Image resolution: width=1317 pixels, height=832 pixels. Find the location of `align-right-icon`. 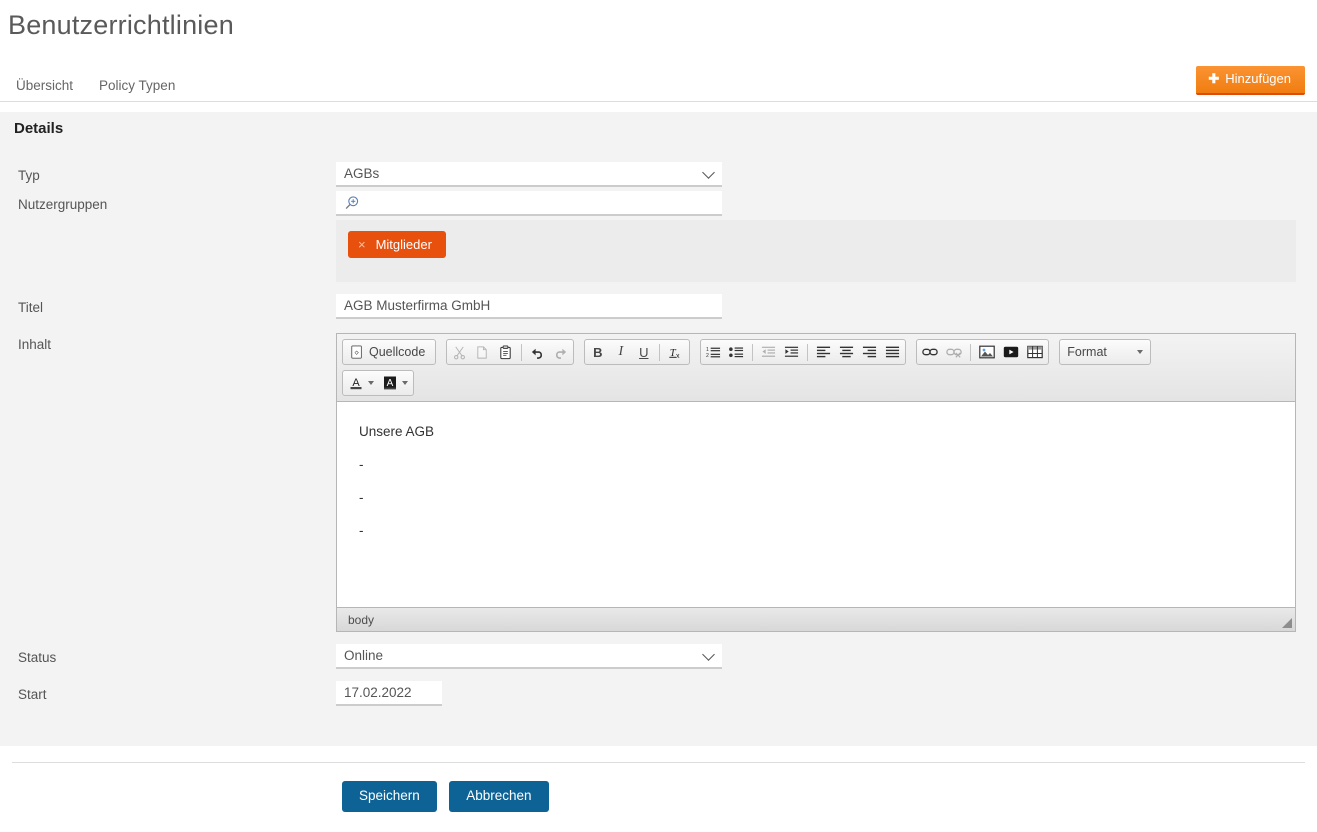

align-right-icon is located at coordinates (870, 352).